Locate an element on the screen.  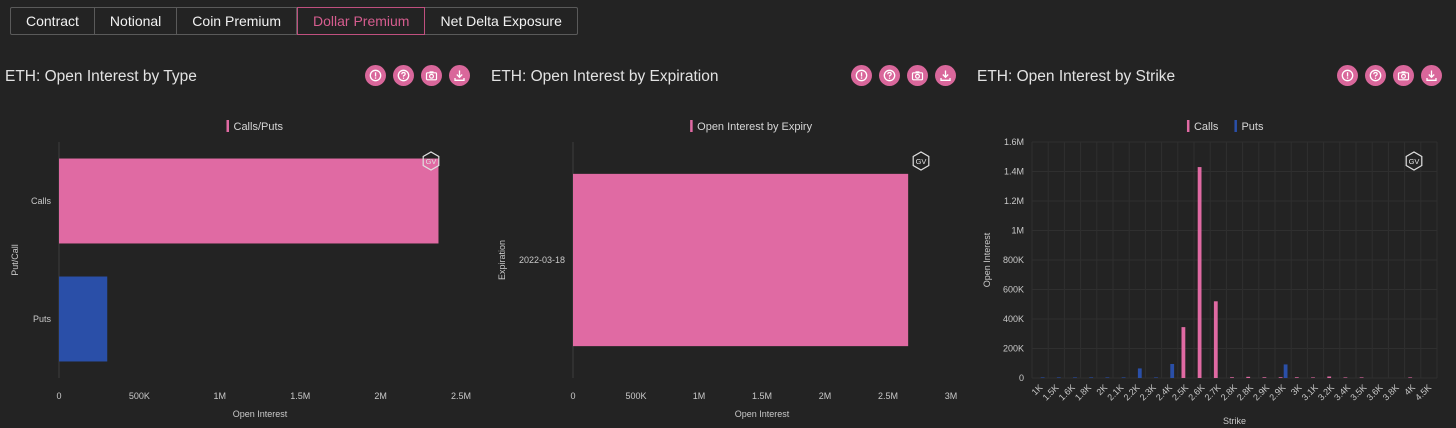
legend-label-calls-puts: Calls/Puts is located at coordinates (259, 127).